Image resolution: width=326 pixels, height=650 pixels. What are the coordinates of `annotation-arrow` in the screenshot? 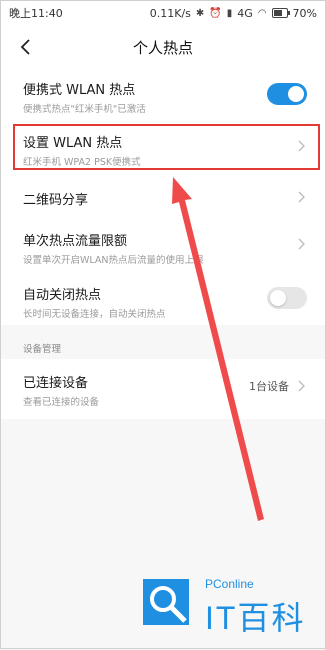 It's located at (218, 349).